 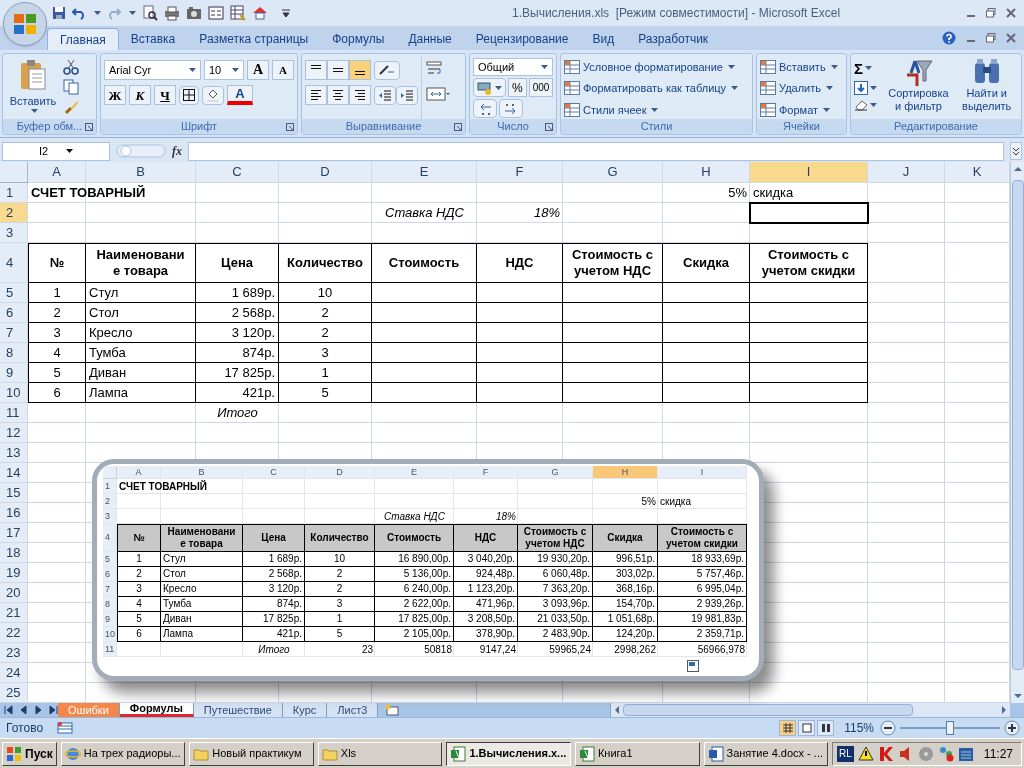 I want to click on row-header: 2, so click(x=14, y=213).